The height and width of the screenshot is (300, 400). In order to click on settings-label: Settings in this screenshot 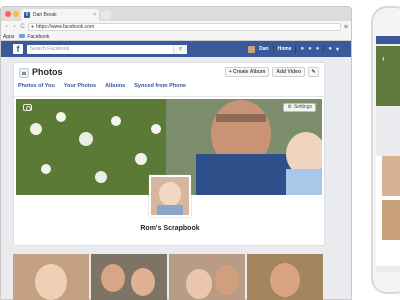, I will do `click(302, 107)`.